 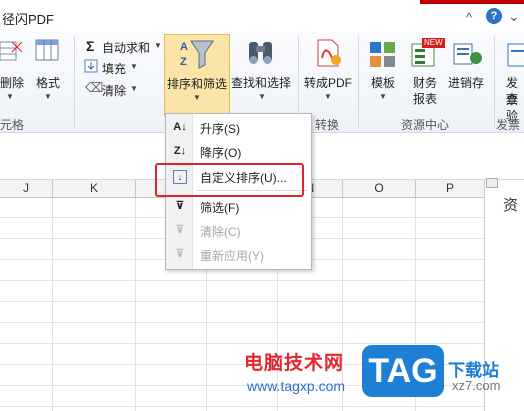 What do you see at coordinates (261, 82) in the screenshot?
I see `find-select-label: 查找和选择` at bounding box center [261, 82].